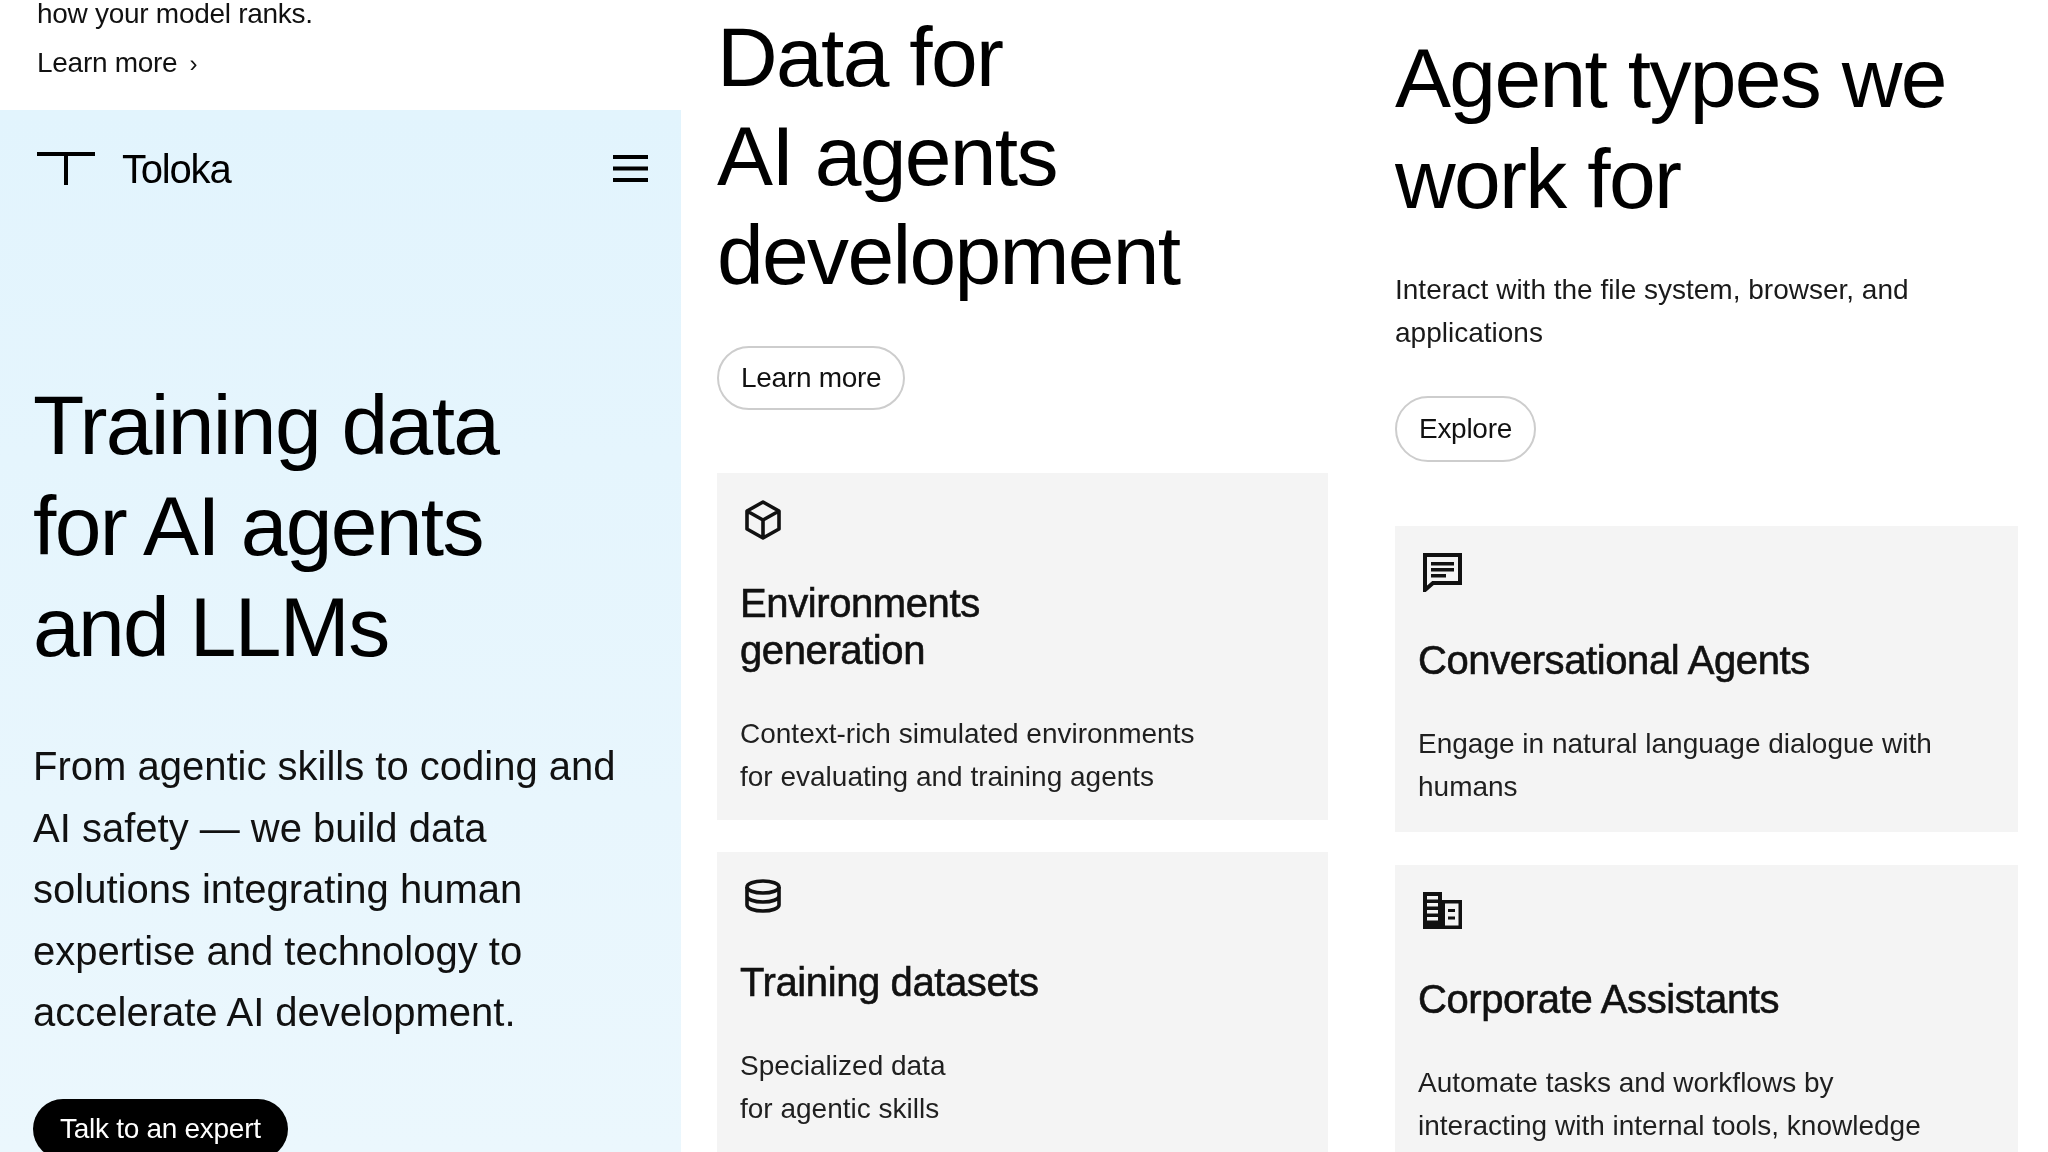 This screenshot has height=1152, width=2048. I want to click on cube-icon, so click(763, 520).